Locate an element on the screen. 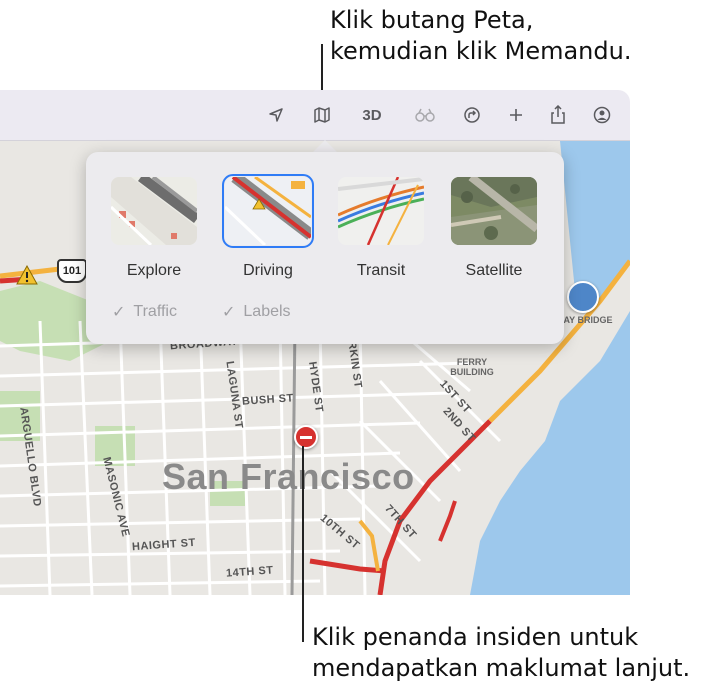  map-icon is located at coordinates (322, 115).